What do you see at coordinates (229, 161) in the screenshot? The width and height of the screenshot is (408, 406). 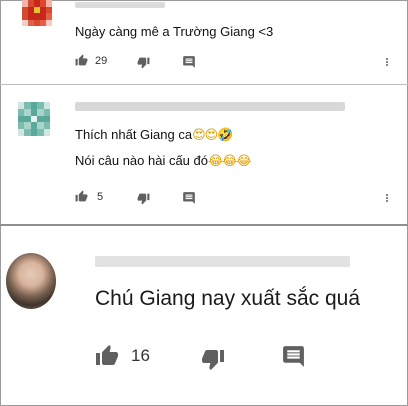 I see `emoji: 😂😂😂` at bounding box center [229, 161].